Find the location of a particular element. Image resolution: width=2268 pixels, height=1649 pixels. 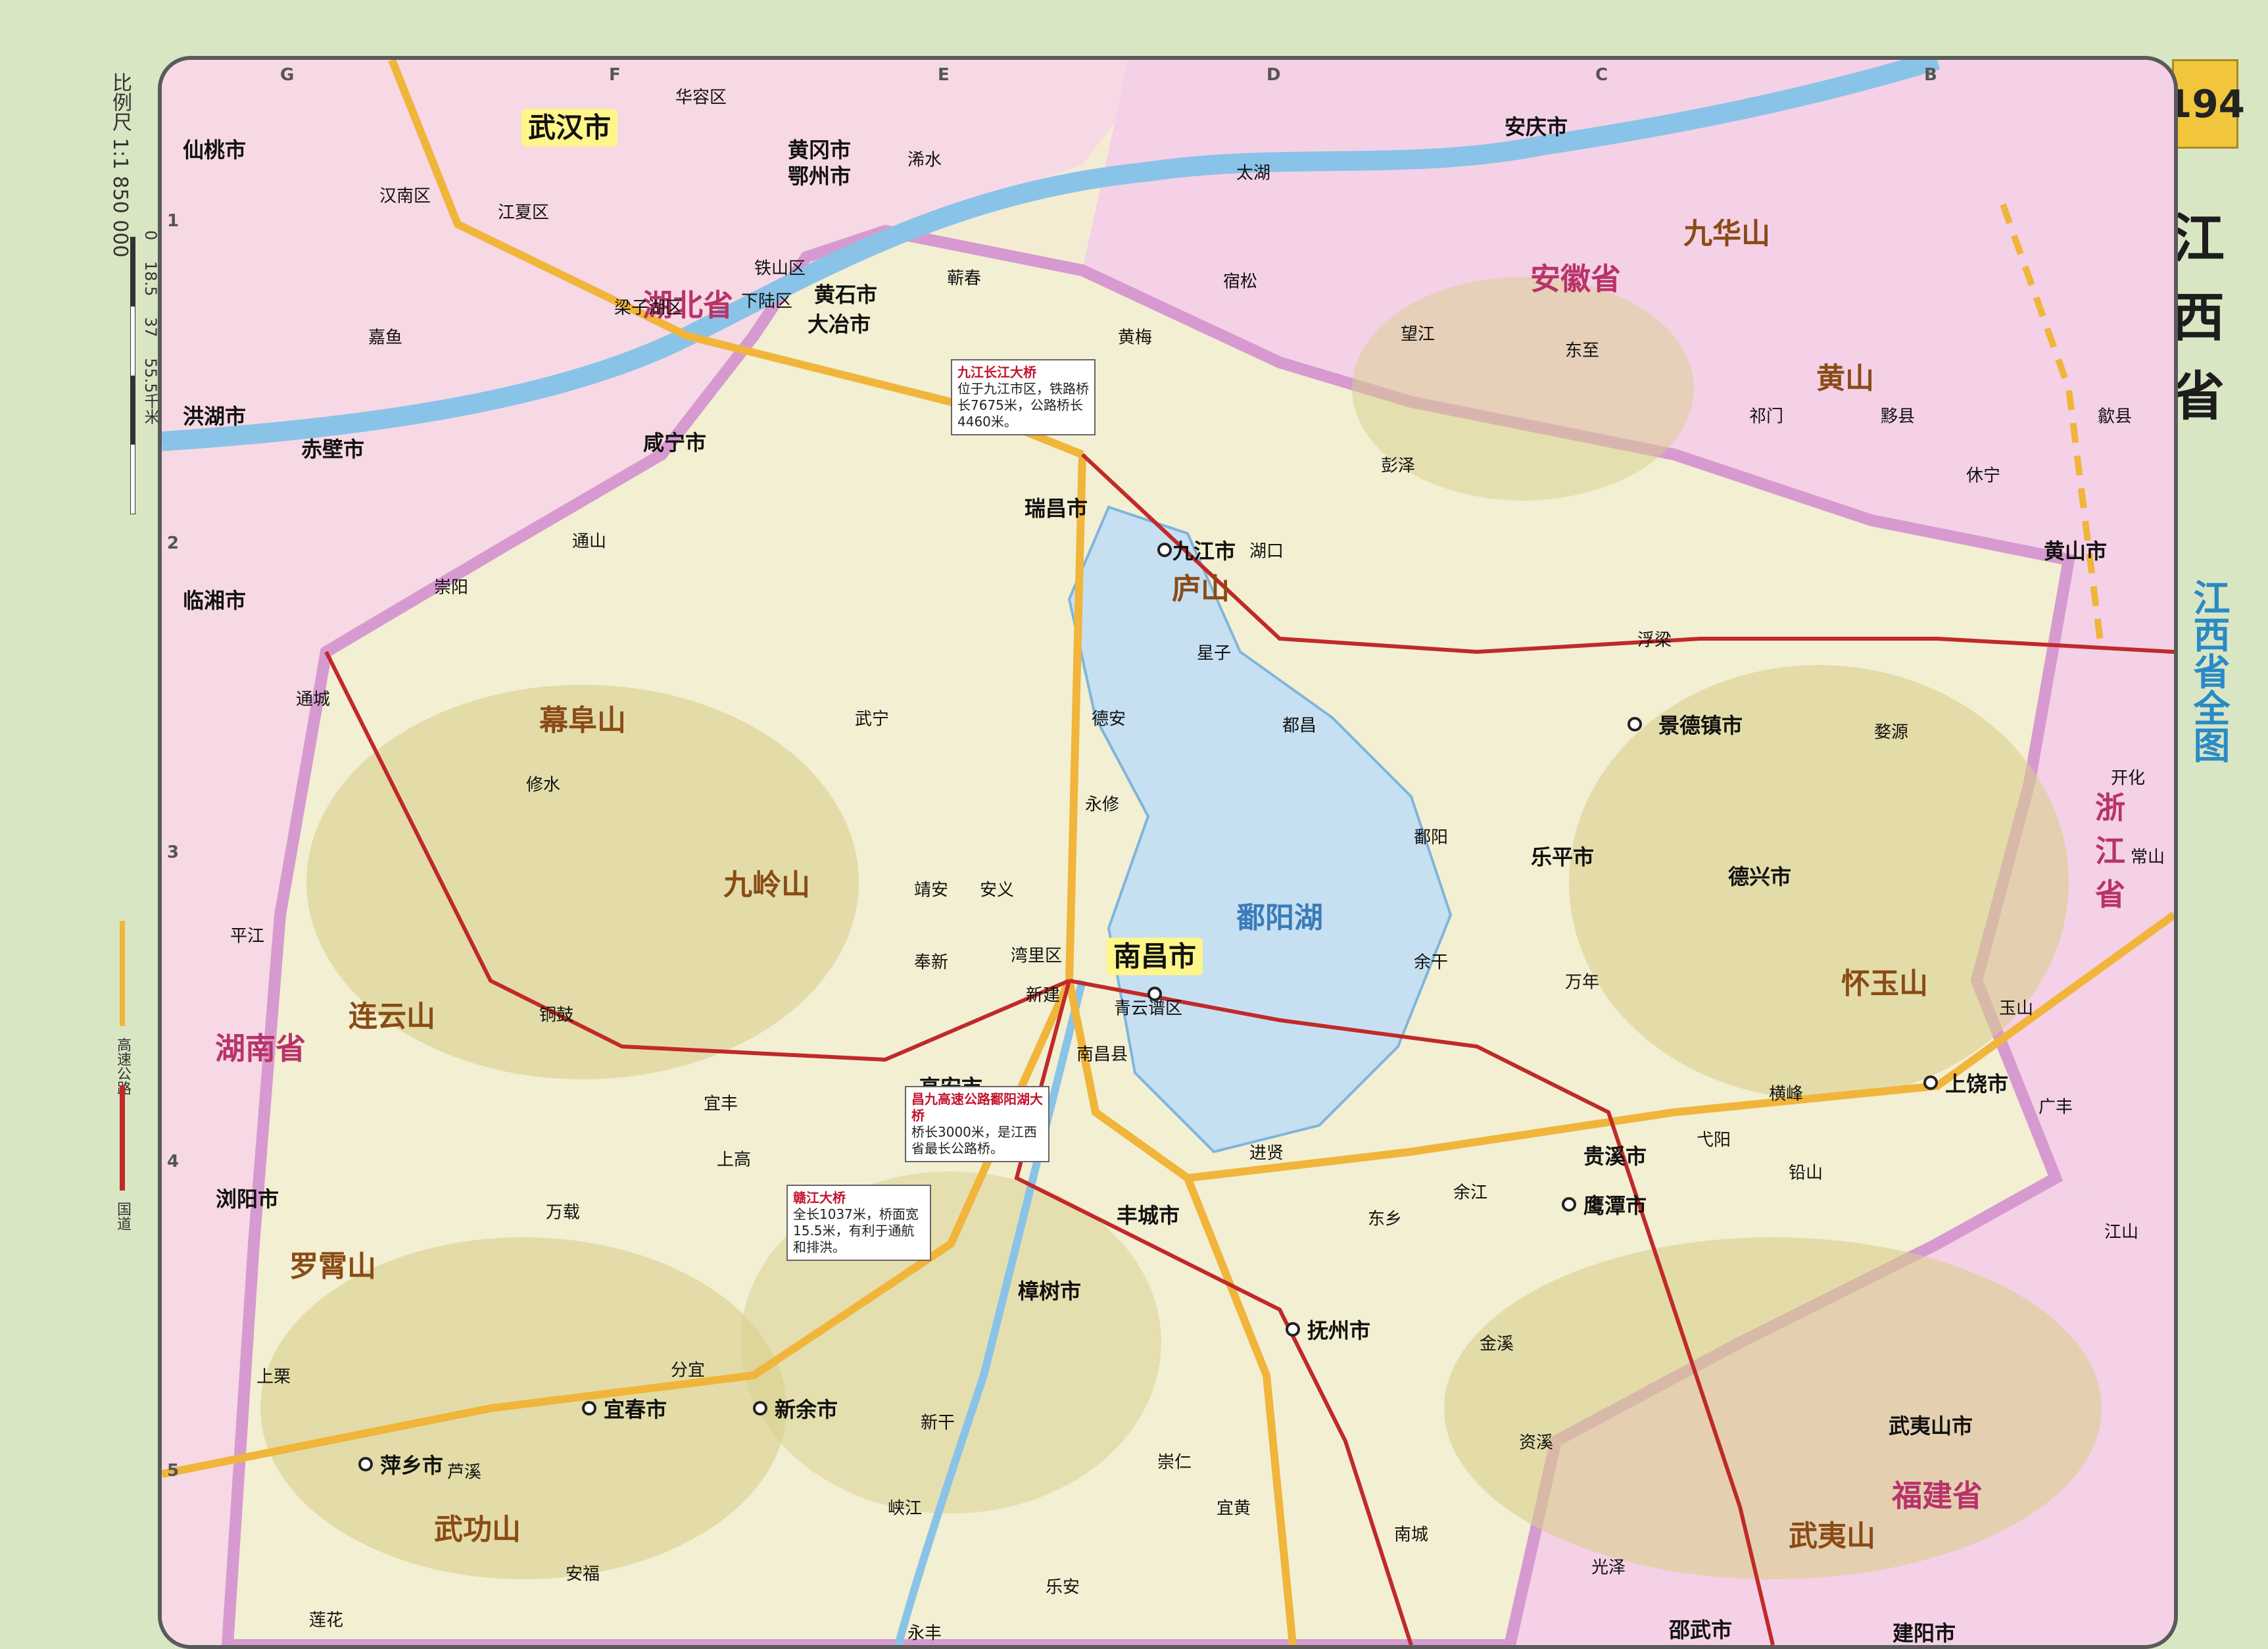

town-xingzi: 星子 is located at coordinates (1214, 652).